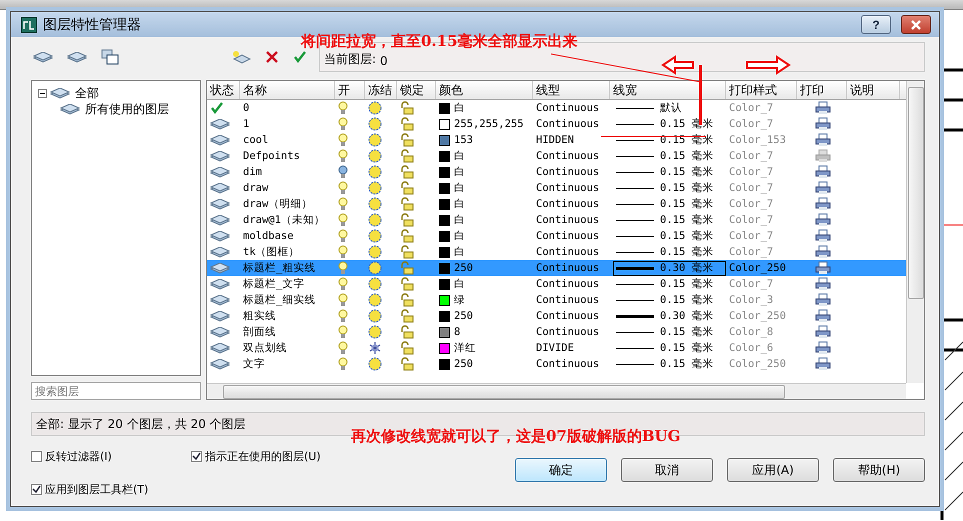 This screenshot has height=521, width=963. Describe the element at coordinates (556, 268) in the screenshot. I see `table-row: 标题栏_粗实线 250 Continuous 0.30 毫米 Color_250` at that location.